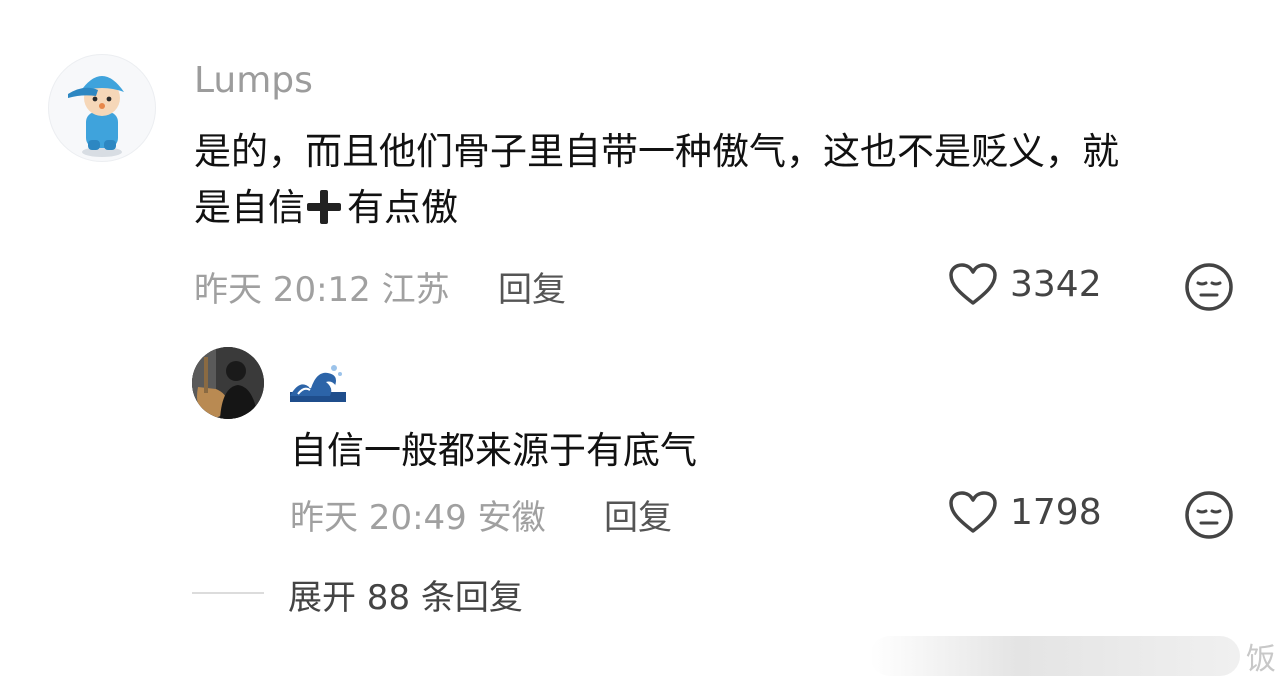  What do you see at coordinates (532, 286) in the screenshot?
I see `comment-reply-button: 回复` at bounding box center [532, 286].